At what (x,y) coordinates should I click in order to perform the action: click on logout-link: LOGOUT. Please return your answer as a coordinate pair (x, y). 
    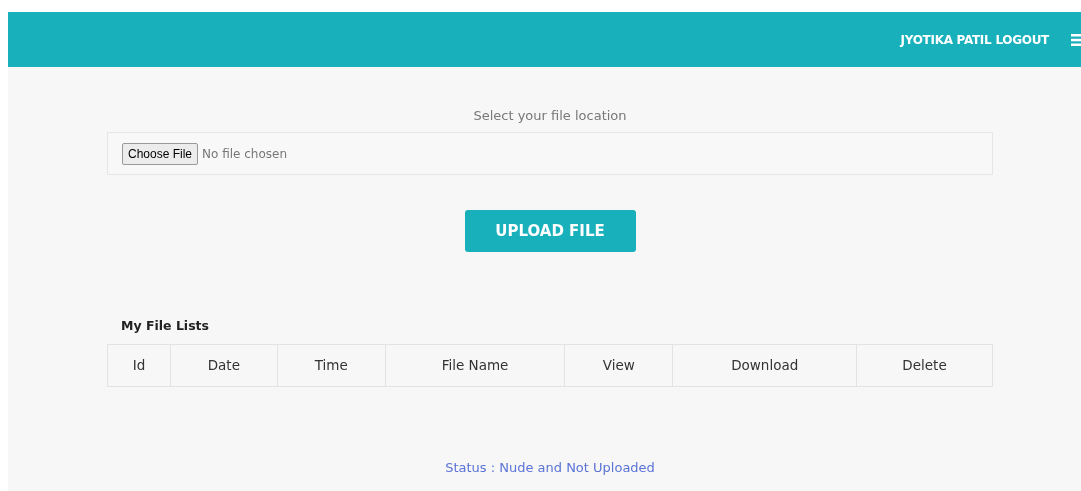
    Looking at the image, I should click on (1022, 39).